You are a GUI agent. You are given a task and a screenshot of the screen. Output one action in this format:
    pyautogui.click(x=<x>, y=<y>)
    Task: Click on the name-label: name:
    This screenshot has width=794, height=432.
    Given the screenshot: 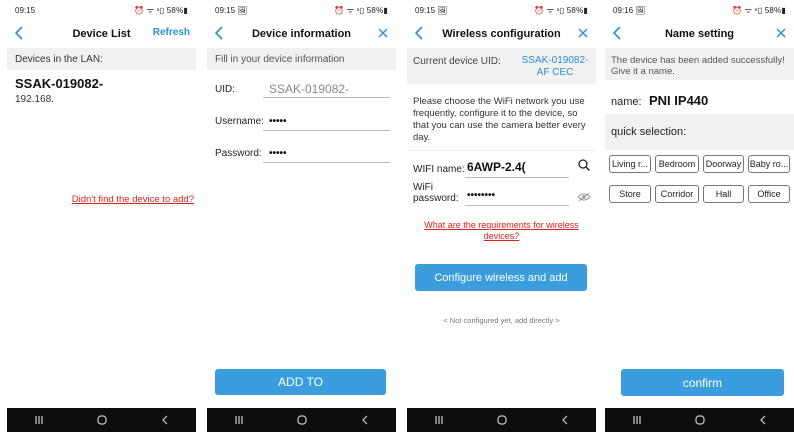 What is the action you would take?
    pyautogui.click(x=626, y=102)
    